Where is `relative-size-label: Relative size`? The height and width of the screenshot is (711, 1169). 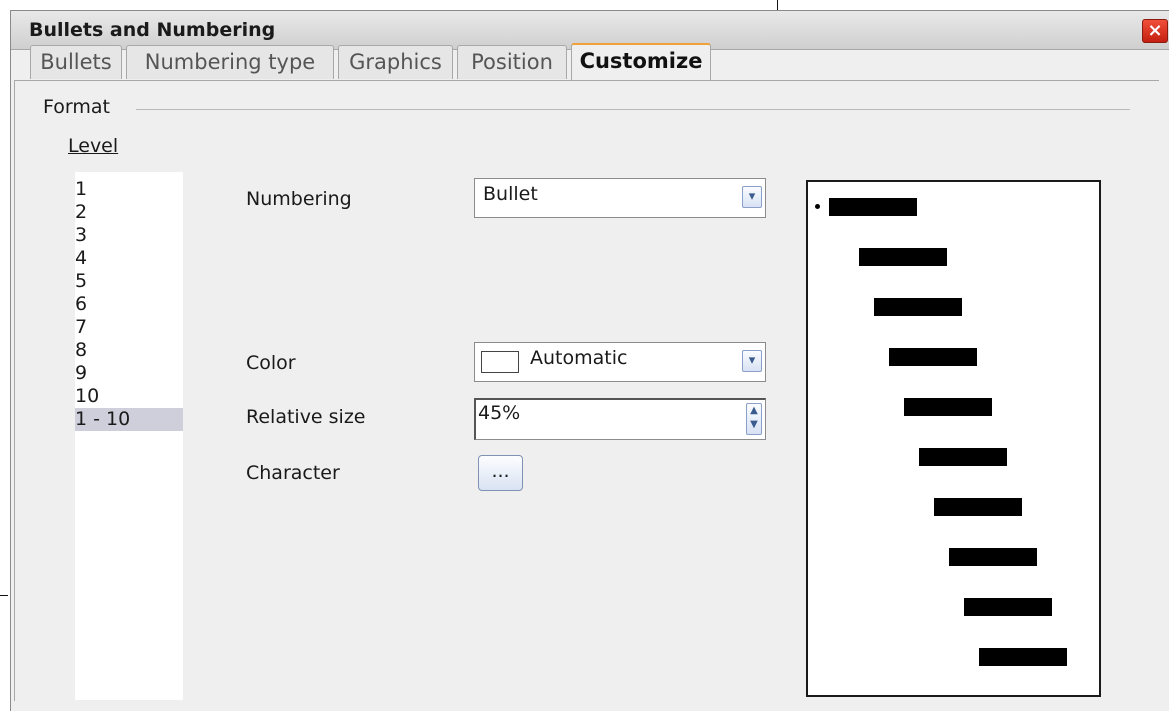 relative-size-label: Relative size is located at coordinates (306, 417).